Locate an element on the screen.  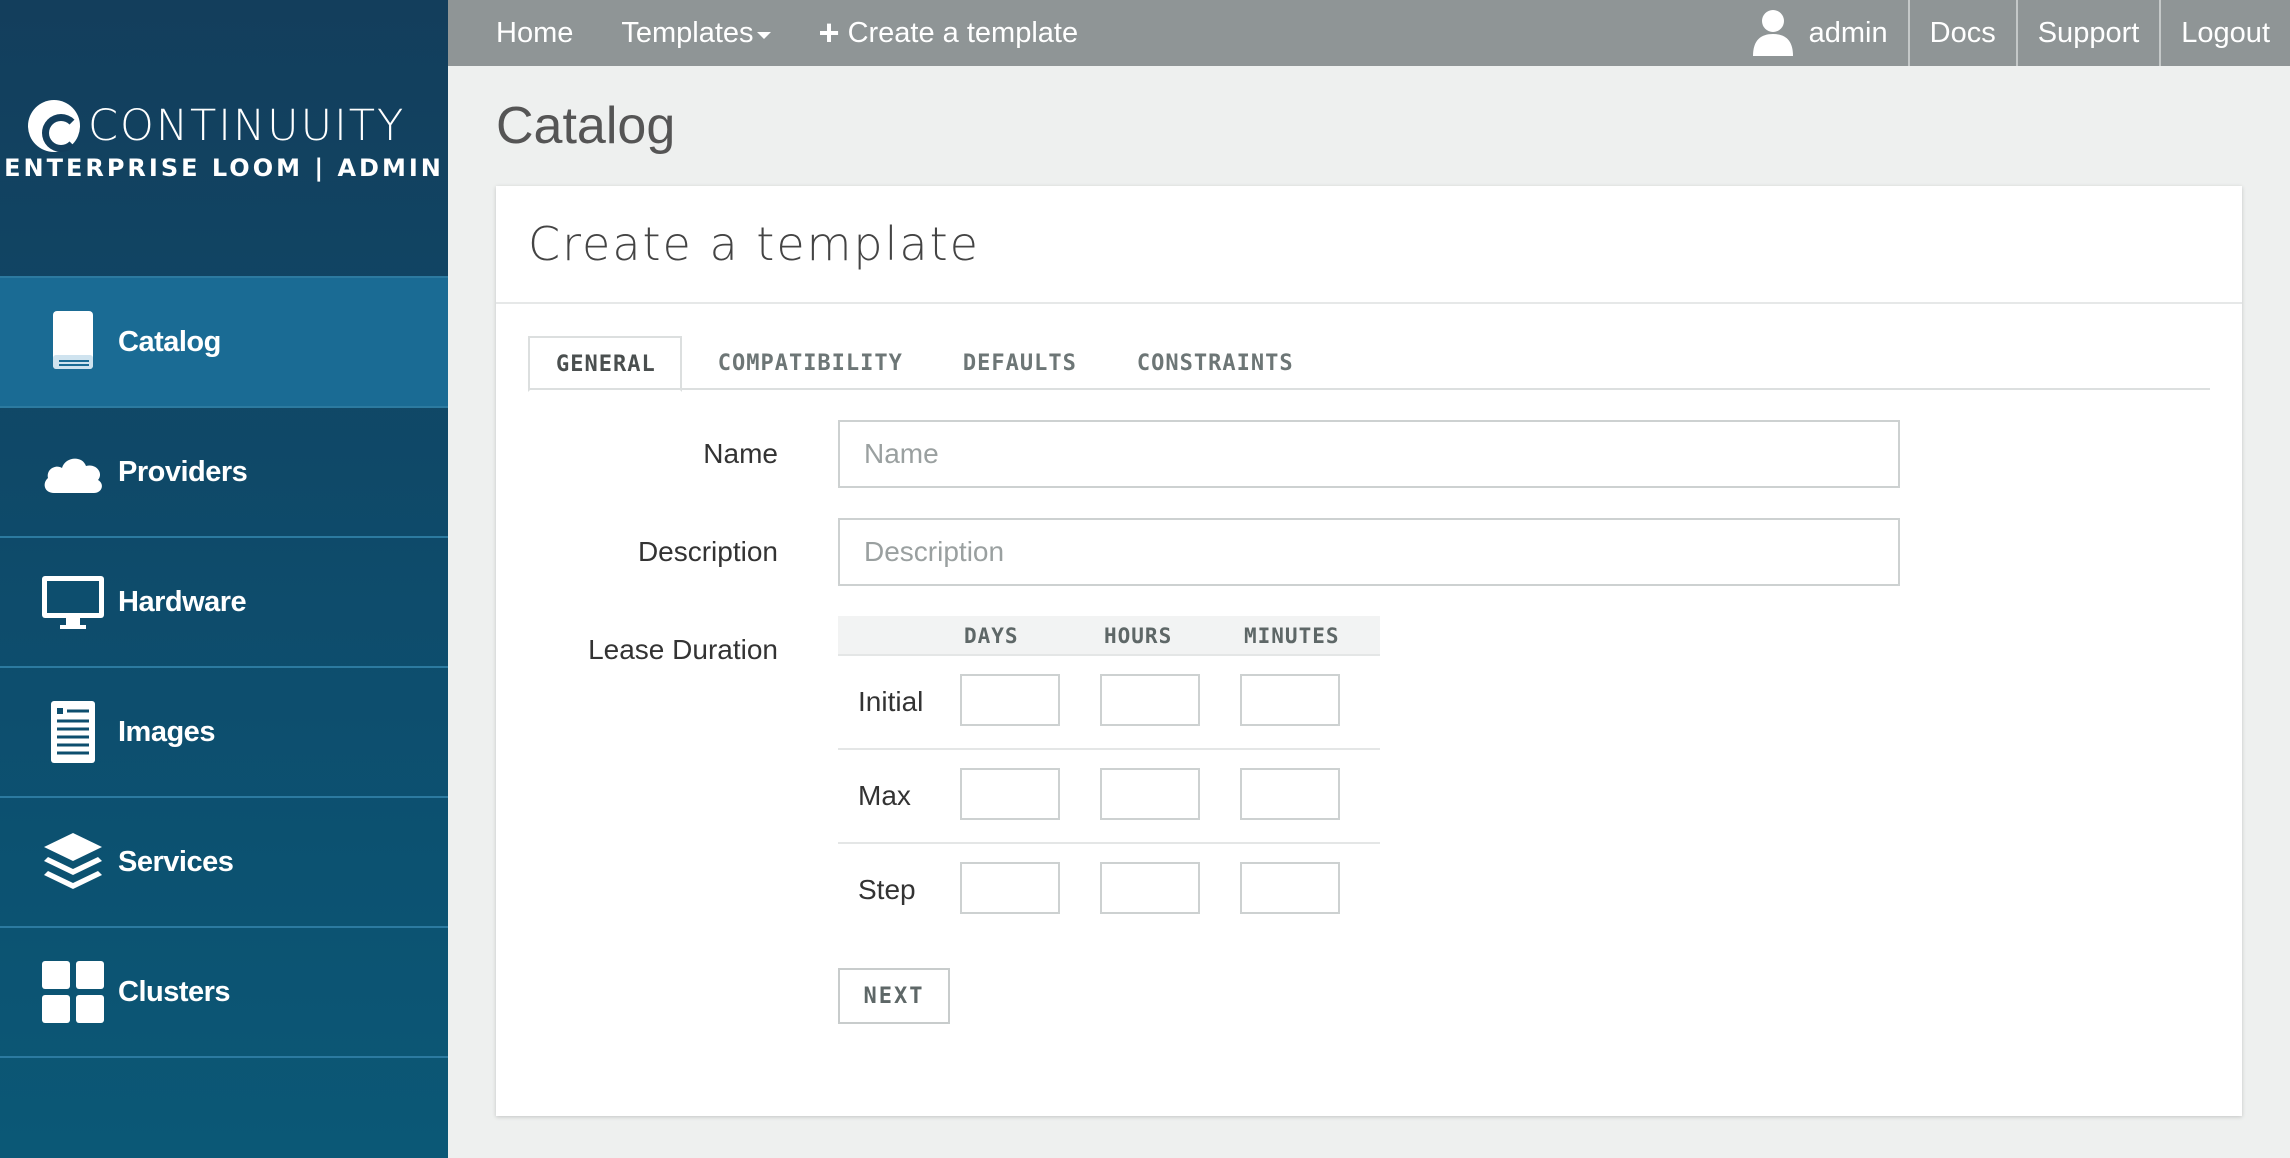
card-header: Create a template is located at coordinates (1369, 245).